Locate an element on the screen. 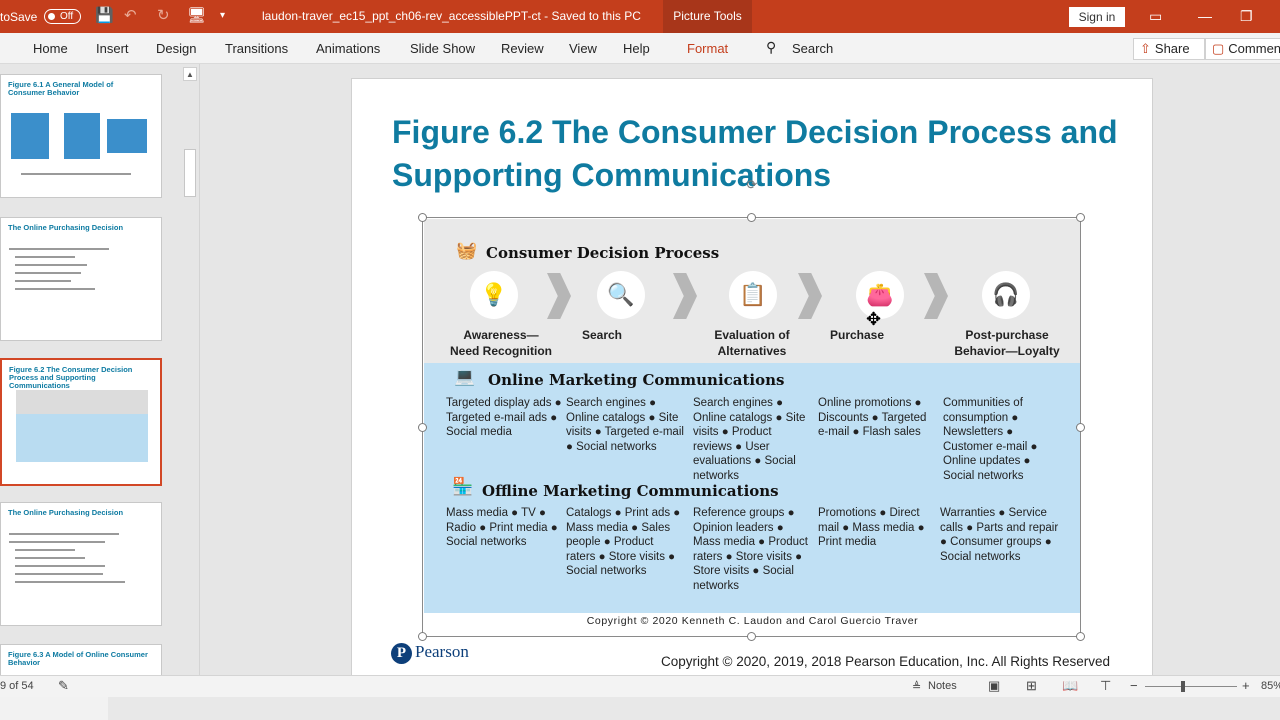  tab-slide-show: Slide Show is located at coordinates (442, 48).